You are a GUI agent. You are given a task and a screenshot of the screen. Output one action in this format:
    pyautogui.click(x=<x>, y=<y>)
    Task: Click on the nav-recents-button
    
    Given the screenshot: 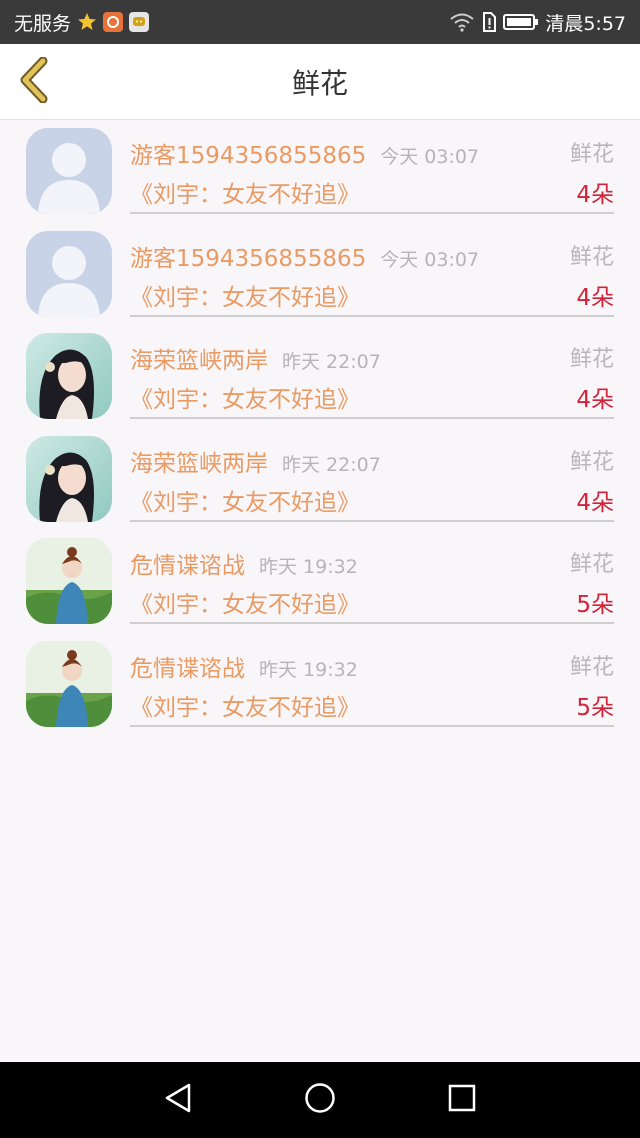 What is the action you would take?
    pyautogui.click(x=462, y=1100)
    